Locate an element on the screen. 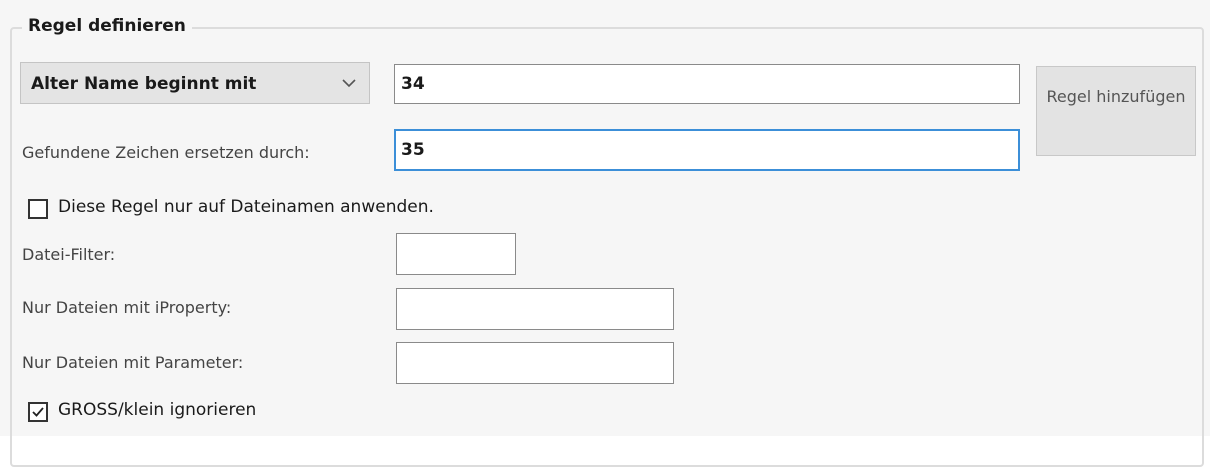 This screenshot has height=467, width=1210. group-title: Regel definieren is located at coordinates (107, 26).